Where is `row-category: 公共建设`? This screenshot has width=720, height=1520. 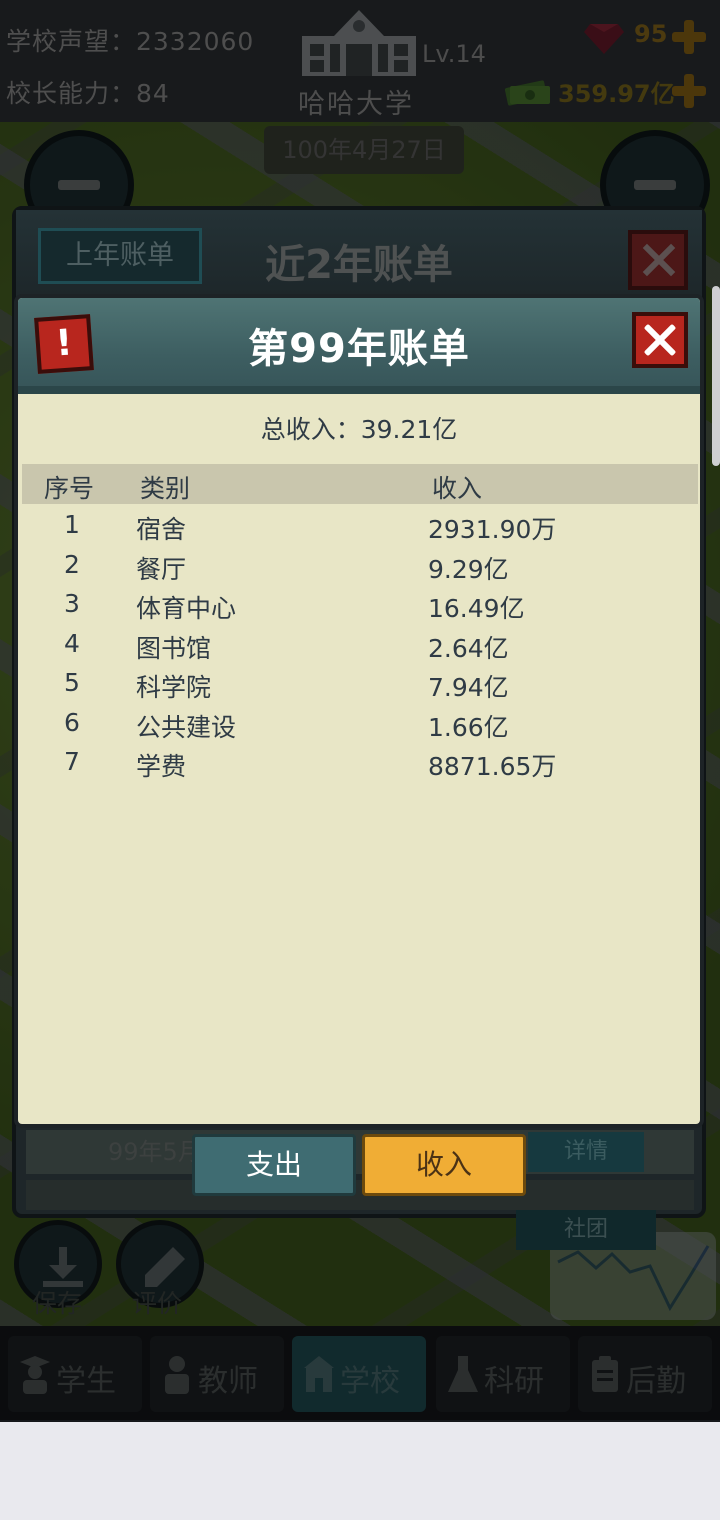 row-category: 公共建设 is located at coordinates (186, 727).